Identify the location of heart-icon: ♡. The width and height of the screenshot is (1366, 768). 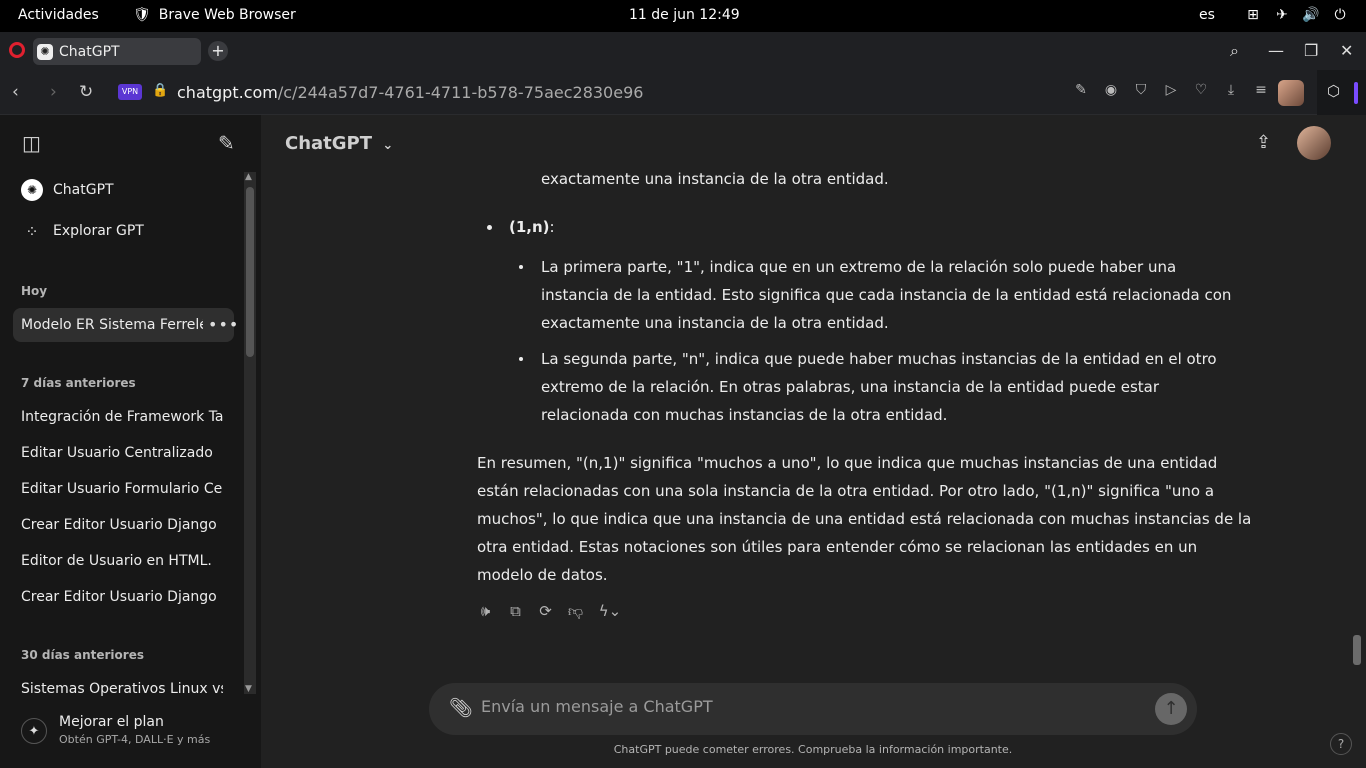
(1201, 90).